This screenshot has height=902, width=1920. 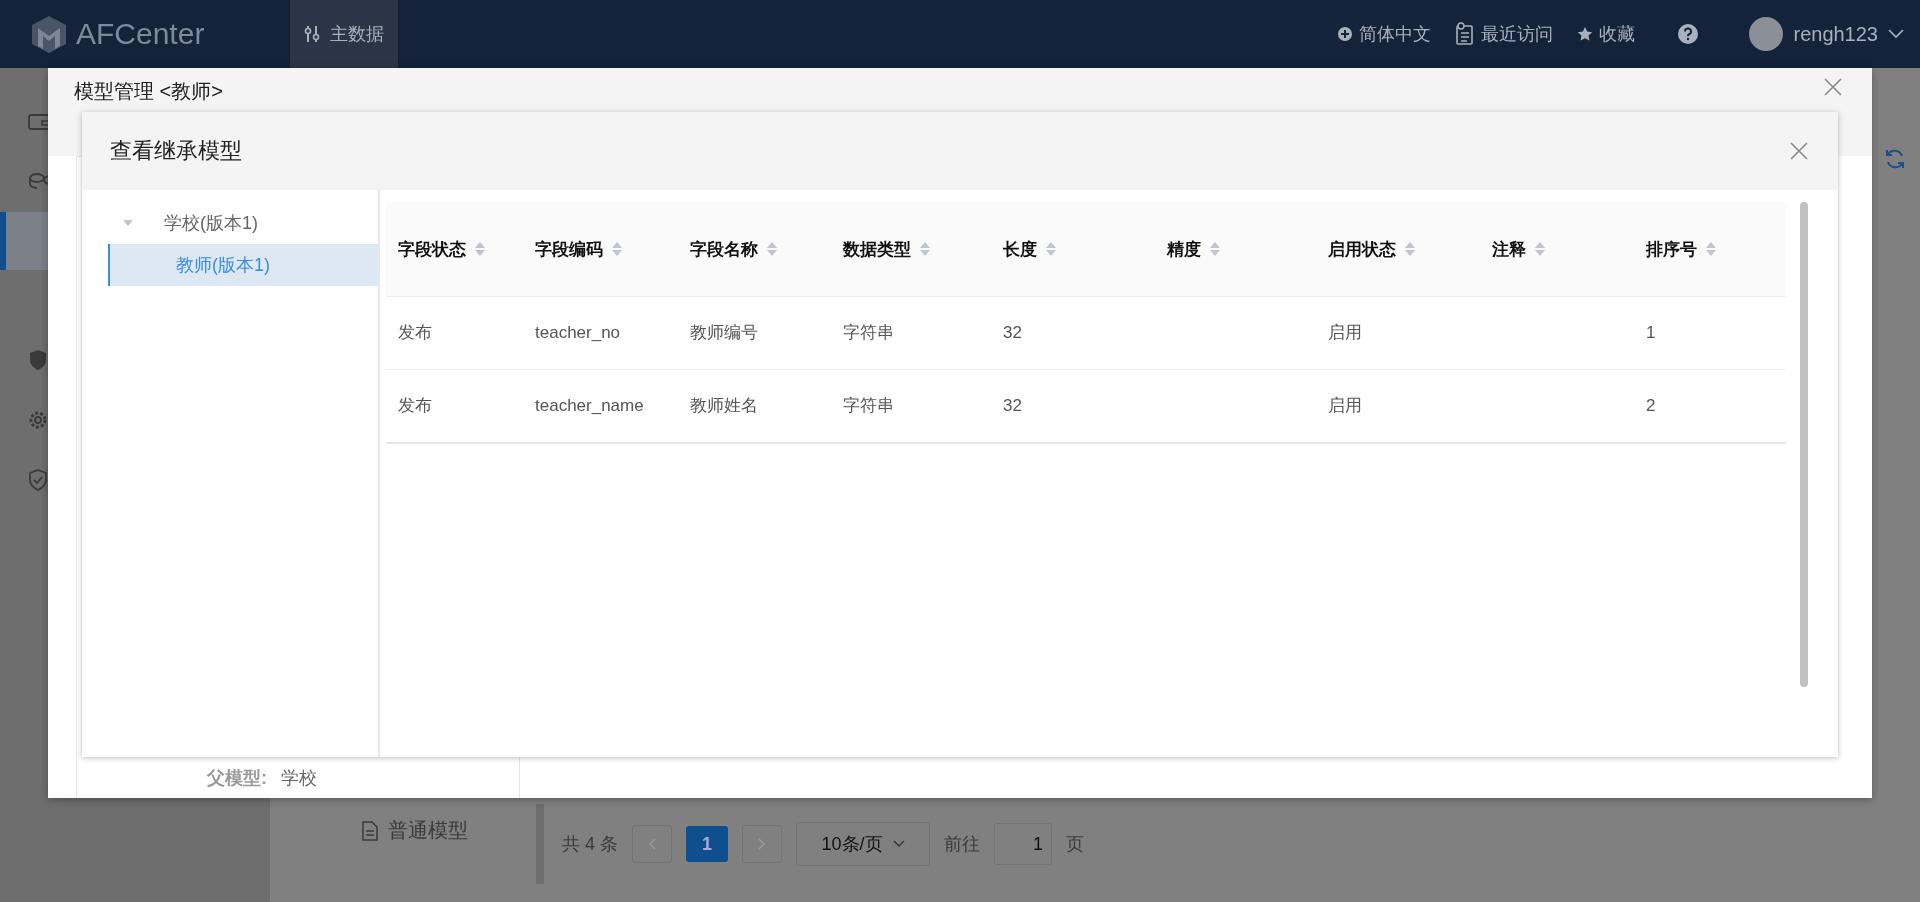 I want to click on column-header: 注释, so click(x=1509, y=249).